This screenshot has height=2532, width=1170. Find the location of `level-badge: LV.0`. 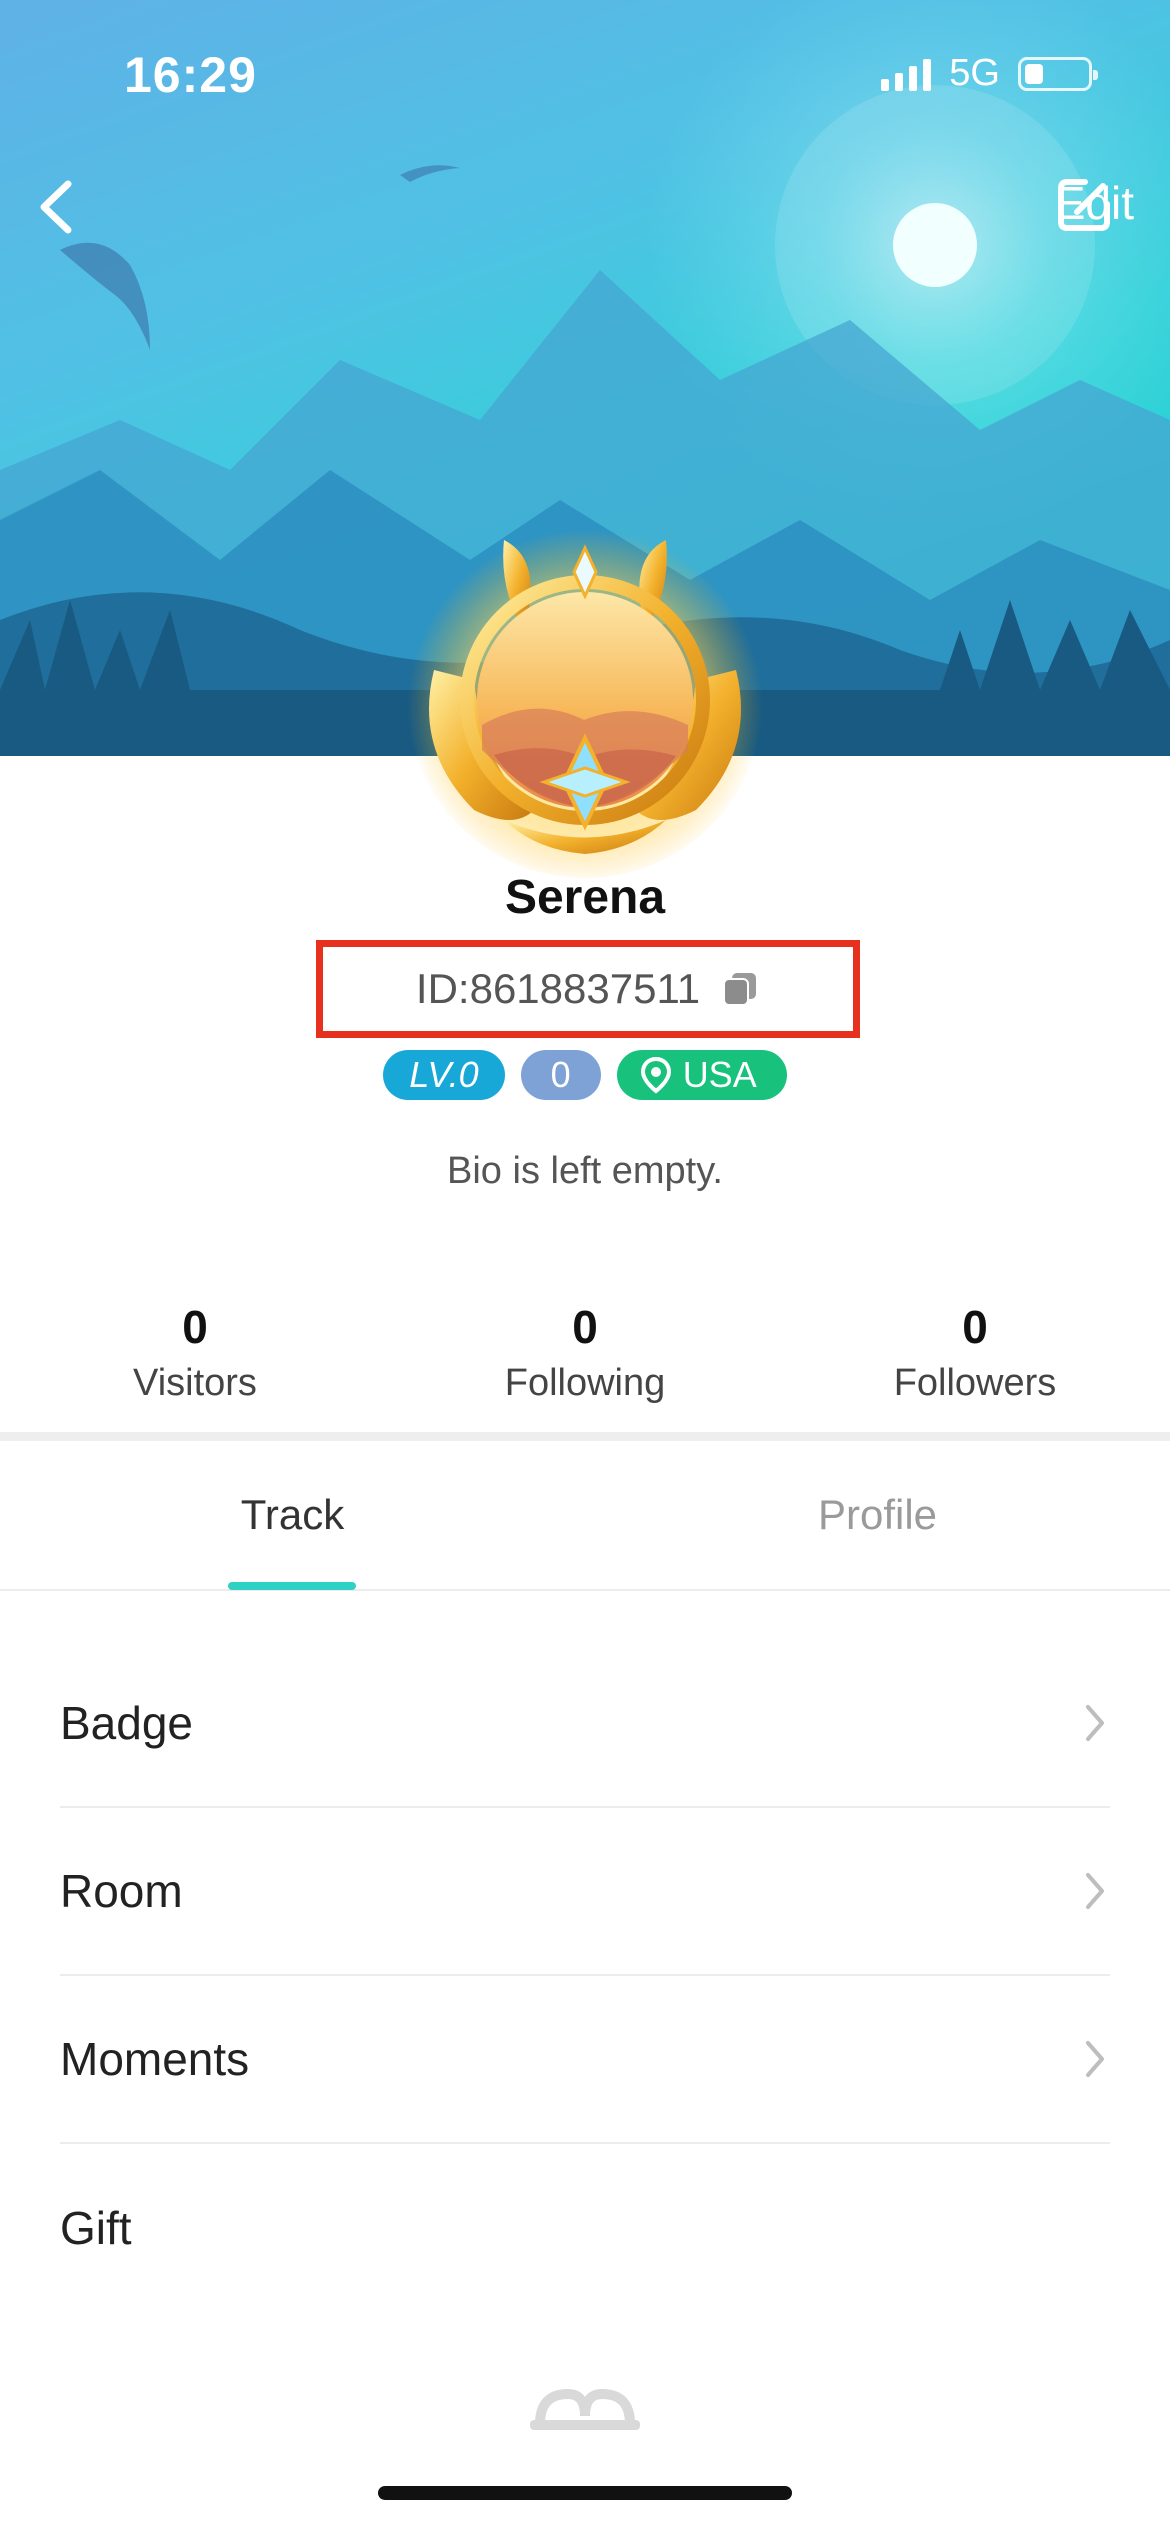

level-badge: LV.0 is located at coordinates (444, 1075).